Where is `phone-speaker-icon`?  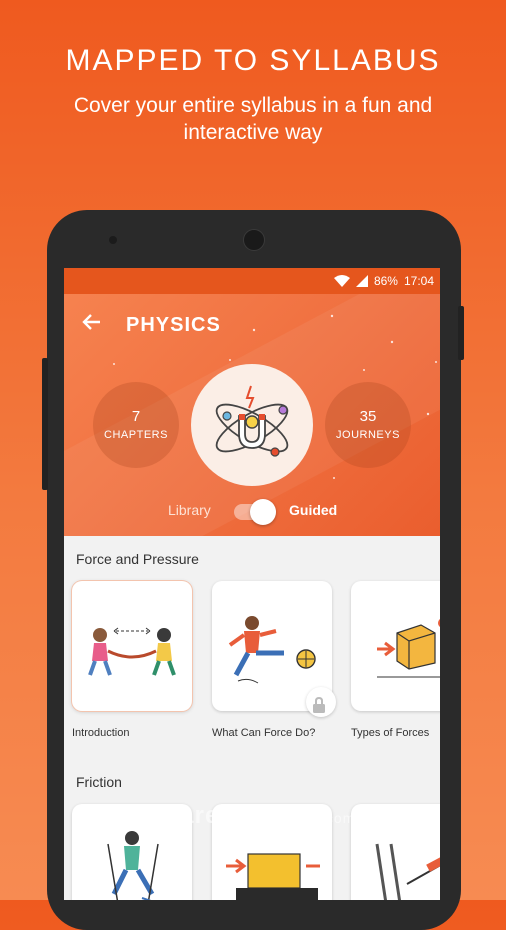
phone-speaker-icon is located at coordinates (254, 240).